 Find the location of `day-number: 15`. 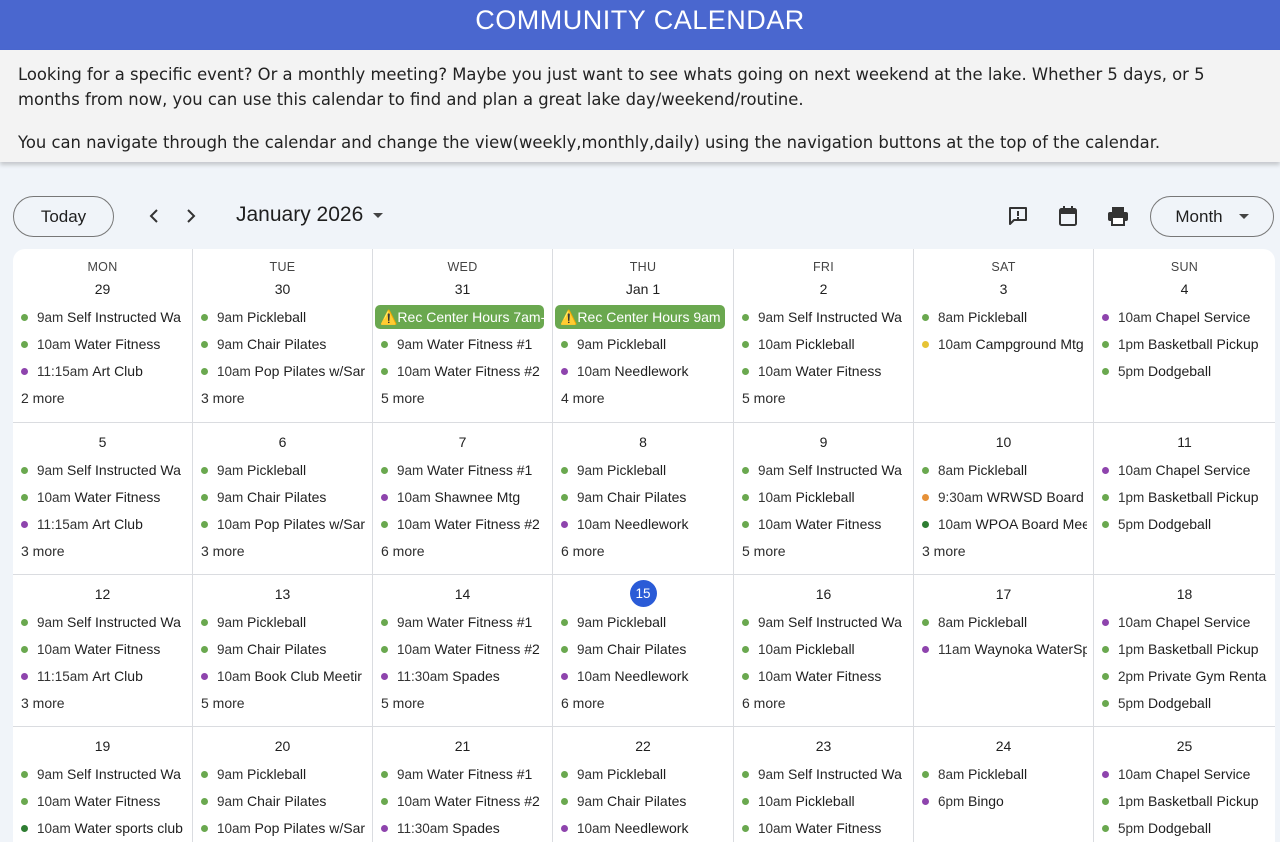

day-number: 15 is located at coordinates (643, 593).